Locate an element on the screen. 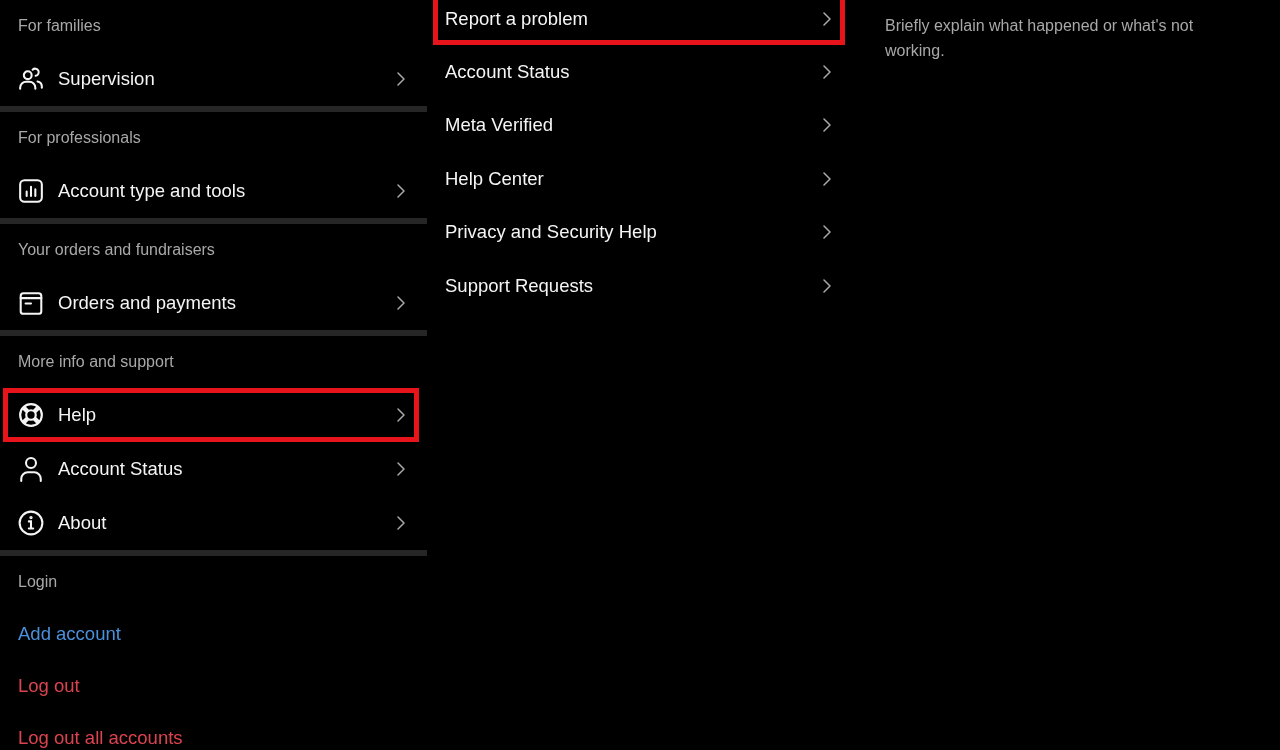 This screenshot has width=1280, height=750. menu-item: About is located at coordinates (211, 523).